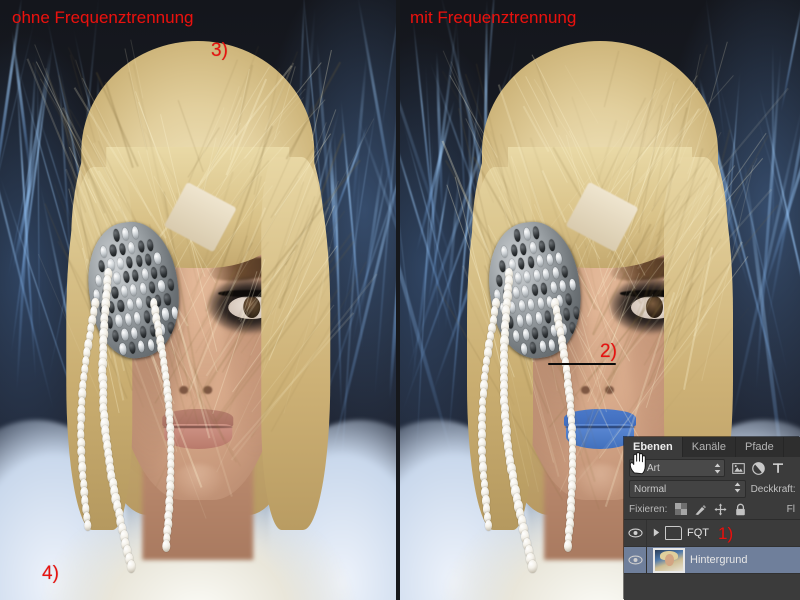 Image resolution: width=800 pixels, height=600 pixels. I want to click on chevron-updown-icon-blend, so click(737, 489).